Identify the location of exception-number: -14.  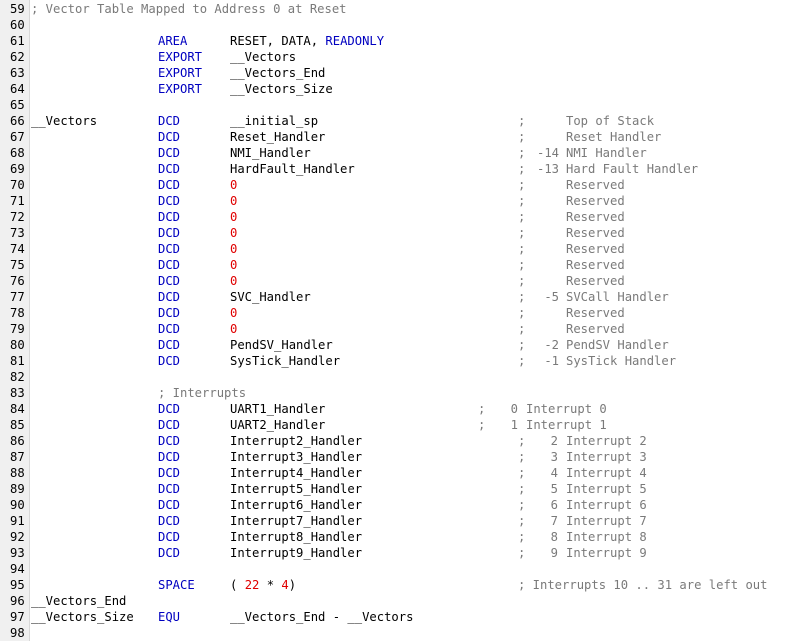
(547, 153).